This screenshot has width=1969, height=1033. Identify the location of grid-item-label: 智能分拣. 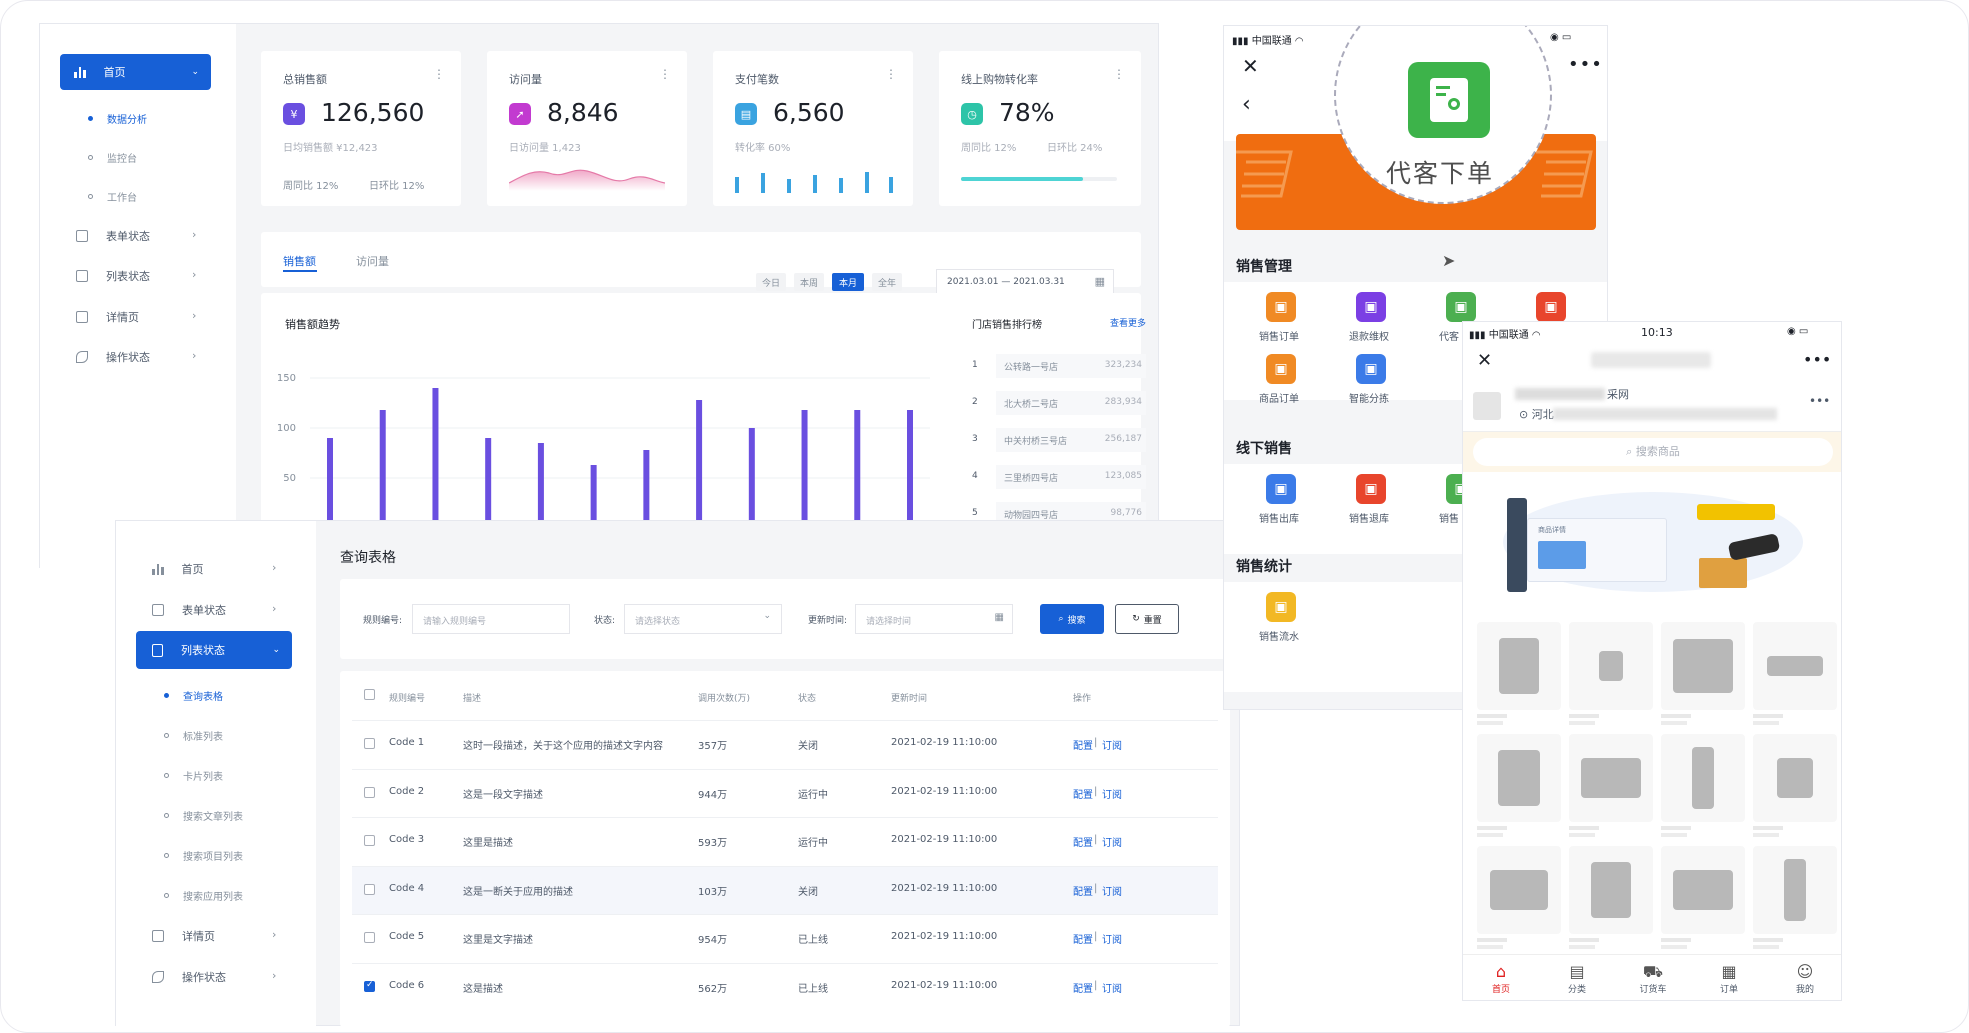
(1369, 397).